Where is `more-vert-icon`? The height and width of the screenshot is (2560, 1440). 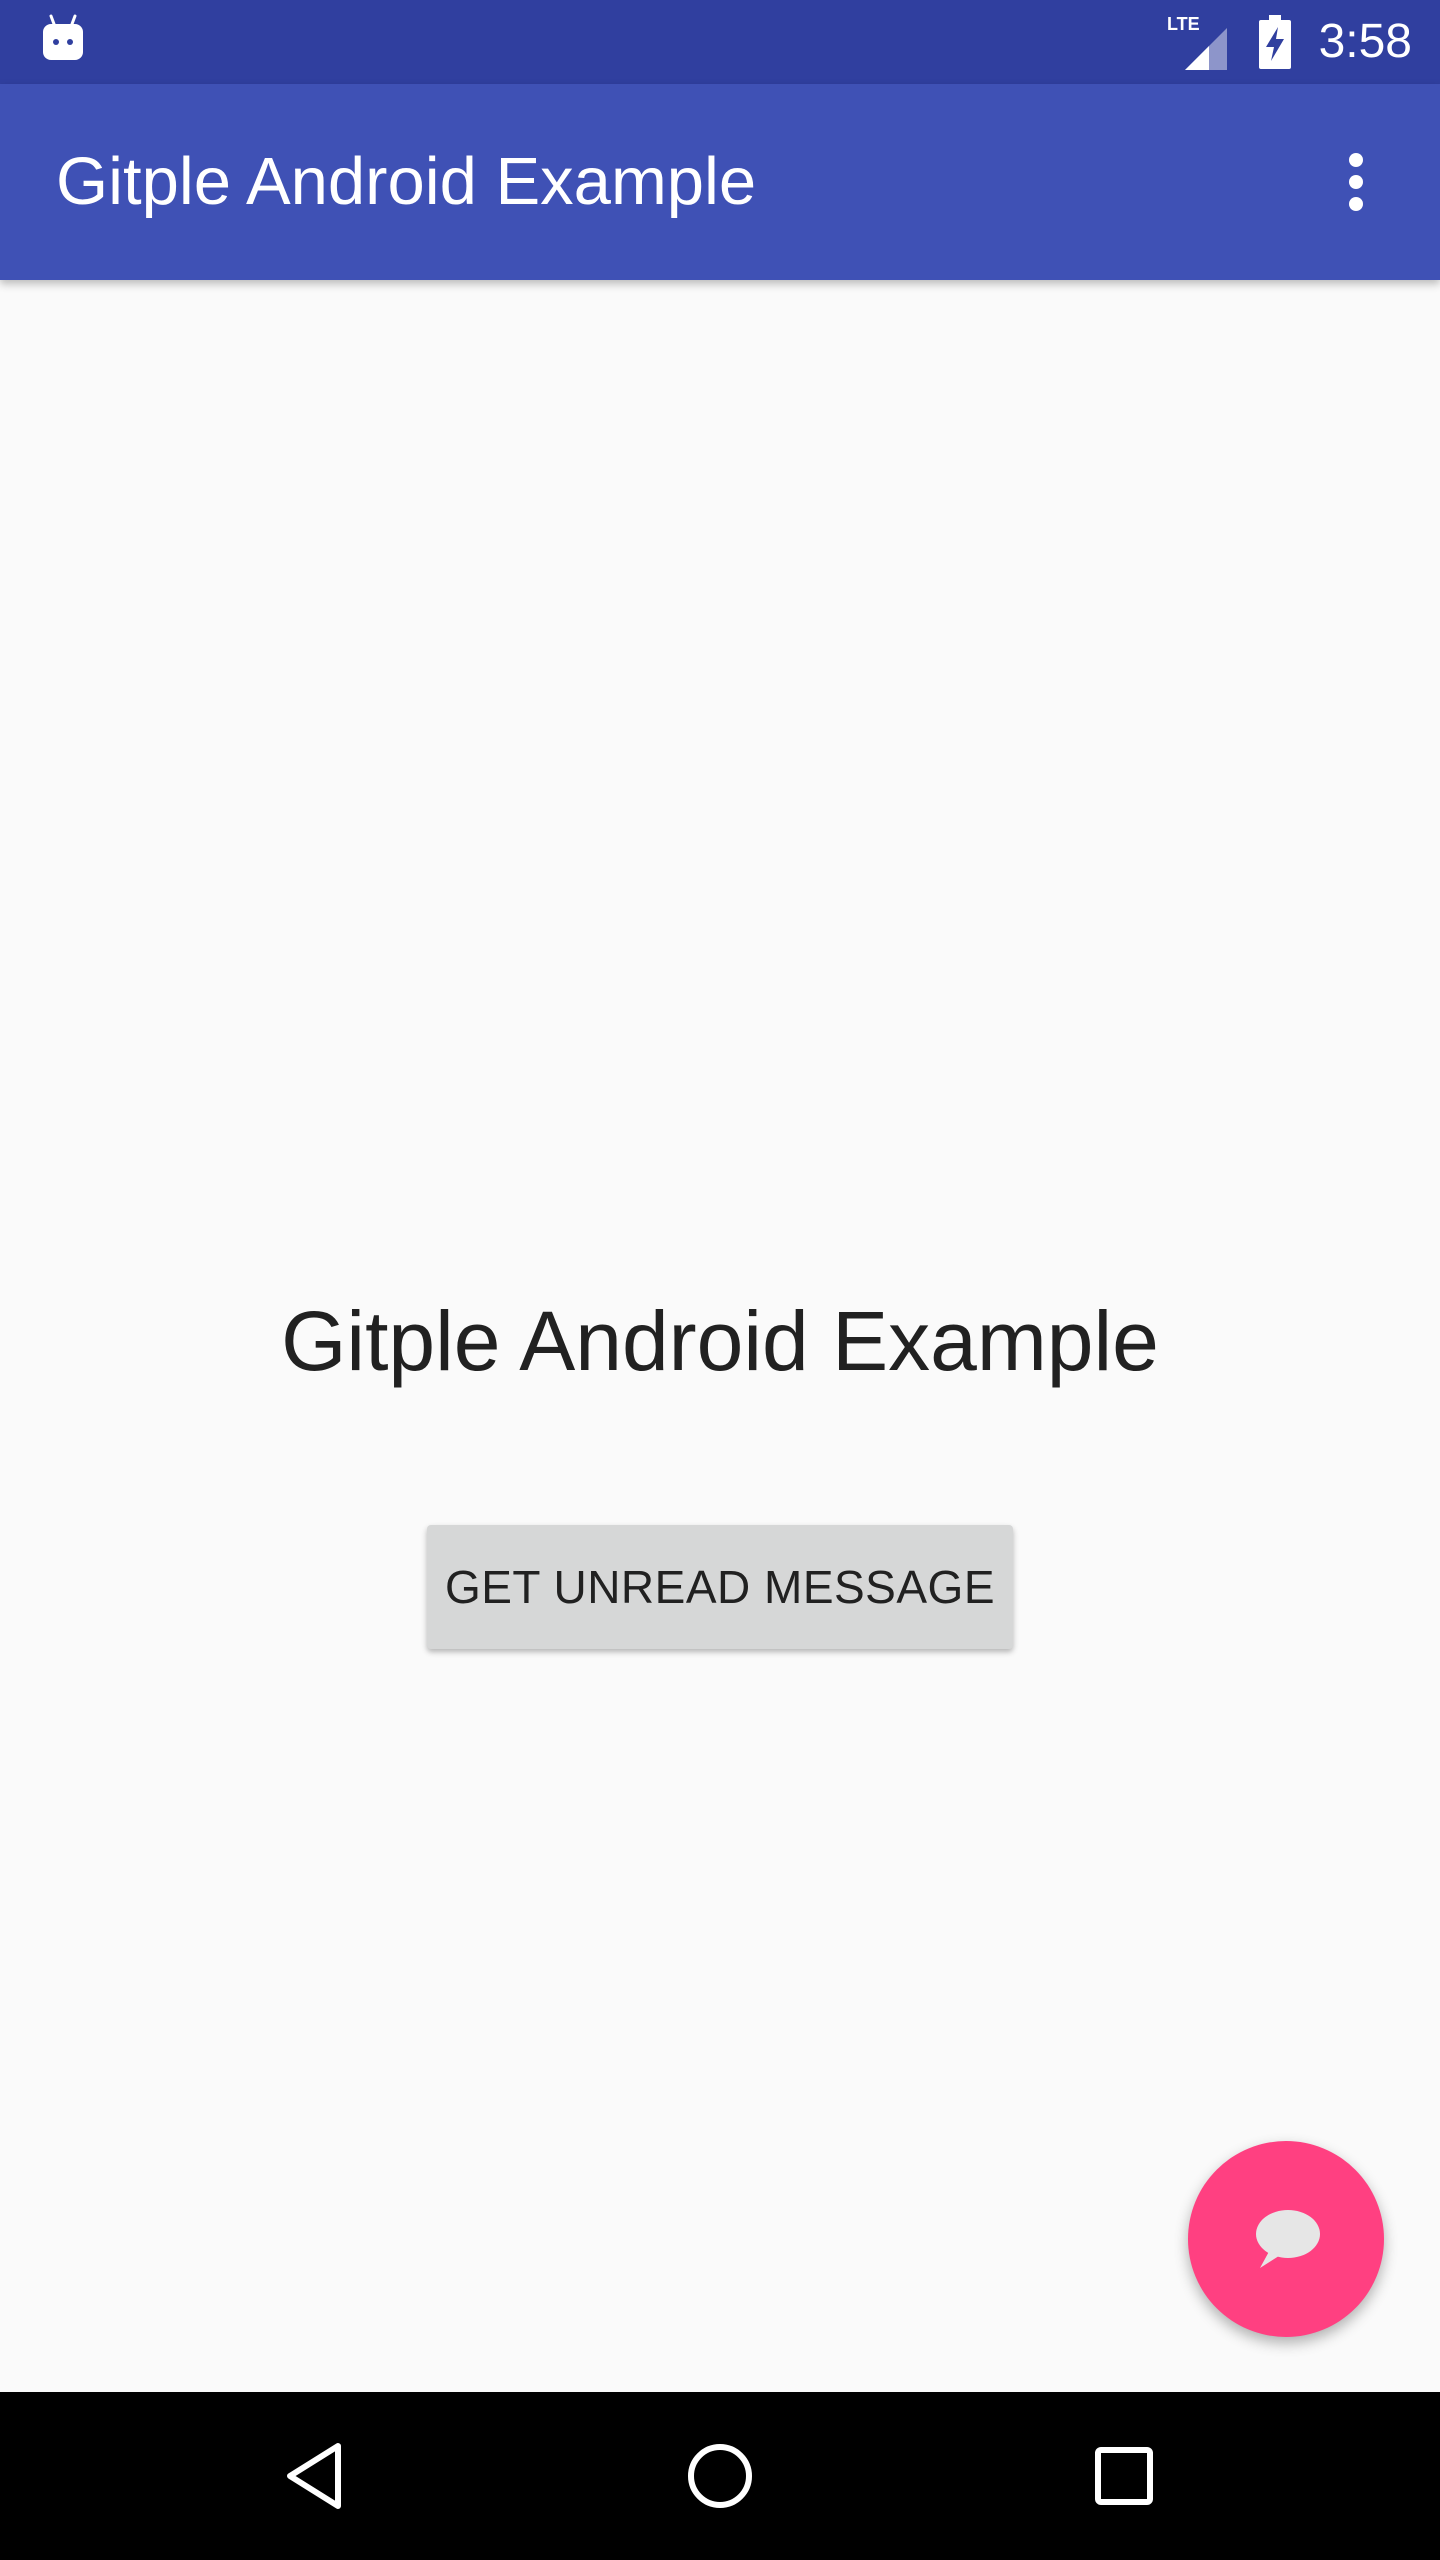
more-vert-icon is located at coordinates (1356, 182).